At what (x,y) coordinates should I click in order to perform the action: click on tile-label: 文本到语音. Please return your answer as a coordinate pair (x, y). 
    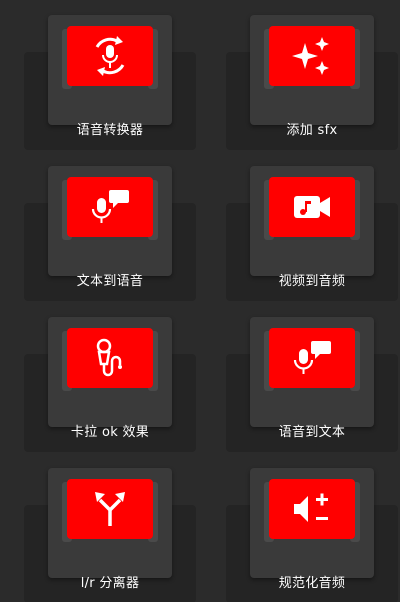
    Looking at the image, I should click on (110, 281).